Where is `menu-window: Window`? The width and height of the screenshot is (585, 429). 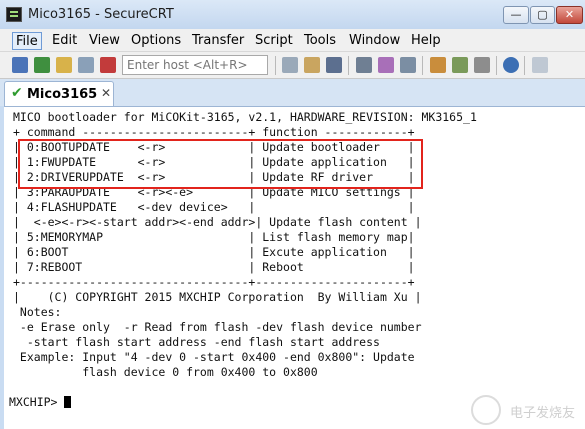
menu-window: Window is located at coordinates (374, 41).